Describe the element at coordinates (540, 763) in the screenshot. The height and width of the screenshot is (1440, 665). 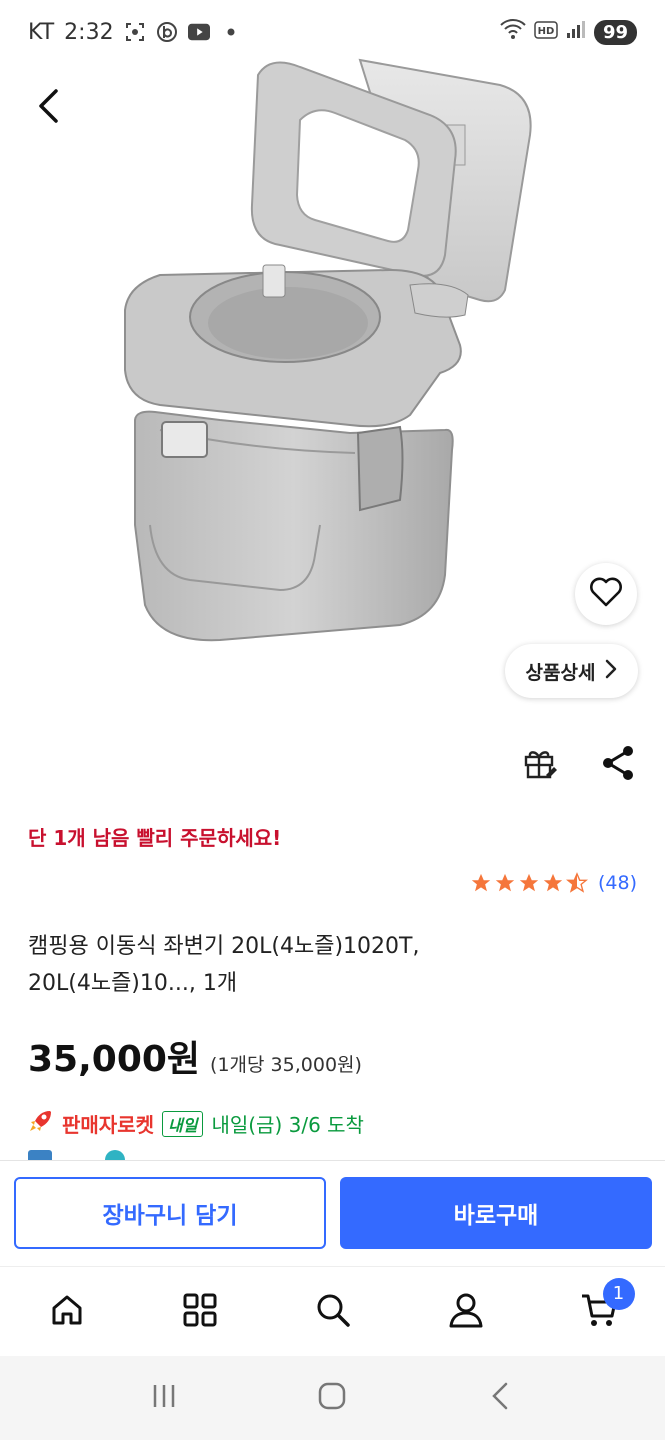
I see `gift-icon` at that location.